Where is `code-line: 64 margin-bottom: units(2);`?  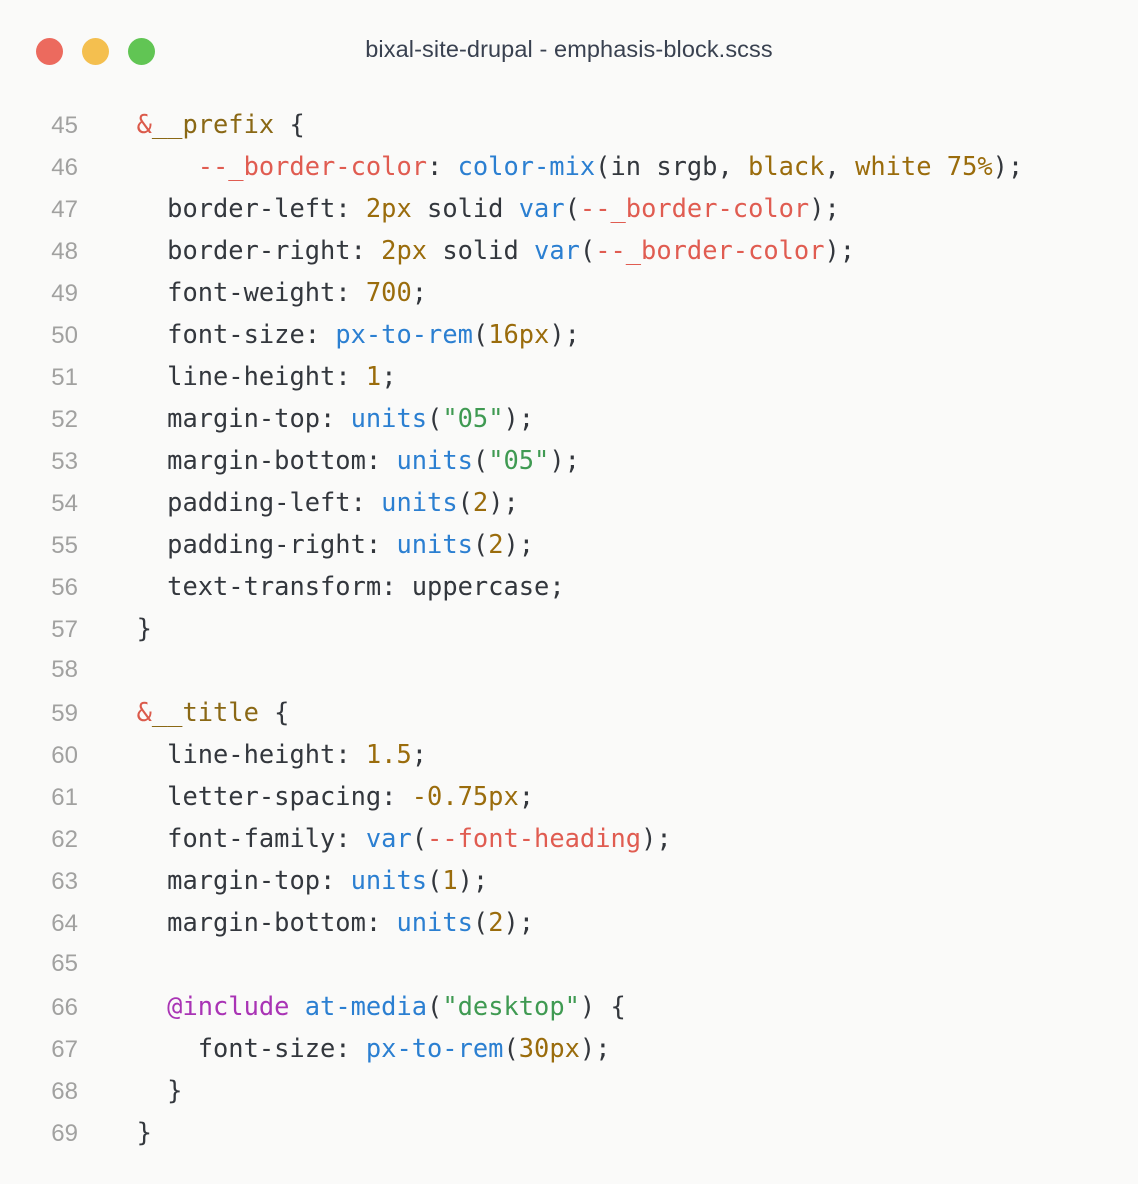
code-line: 64 margin-bottom: units(2); is located at coordinates (569, 922).